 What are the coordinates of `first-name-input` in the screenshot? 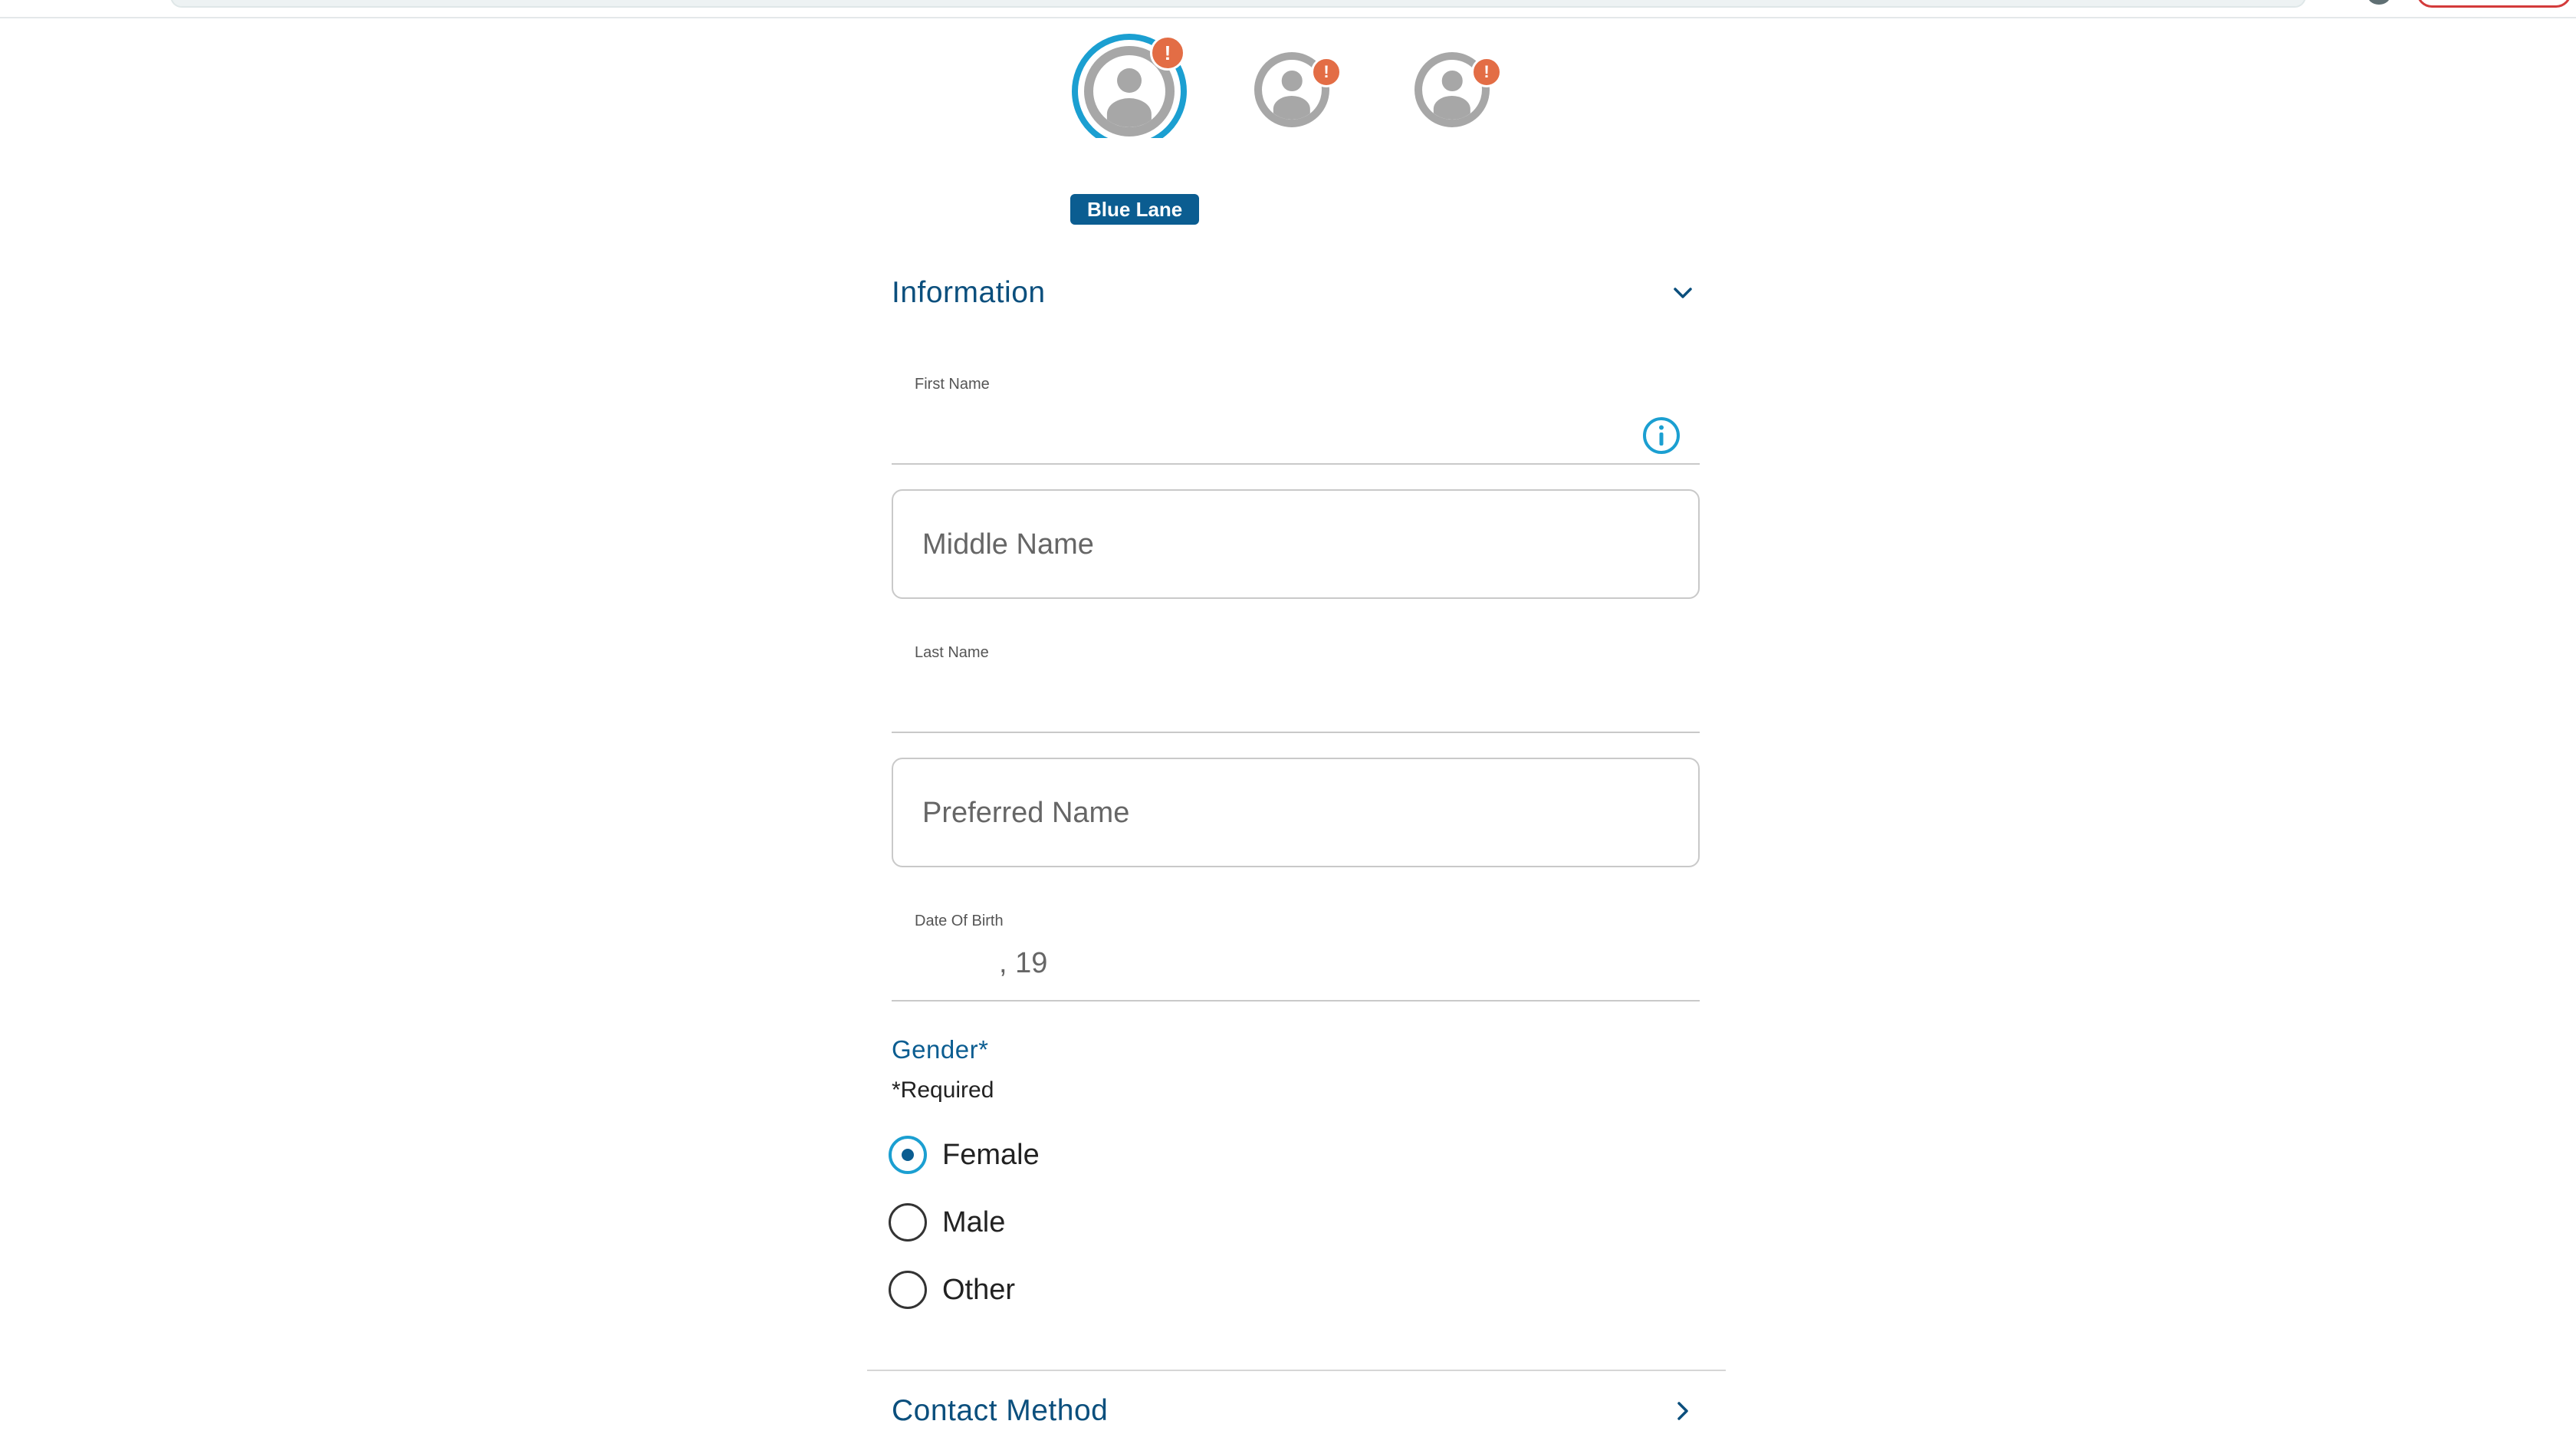 It's located at (1260, 426).